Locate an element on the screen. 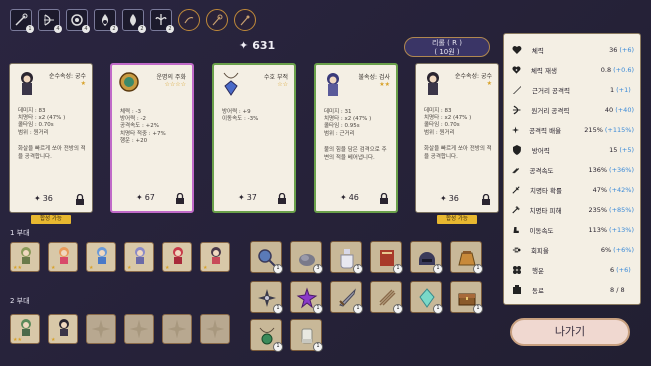 The image size is (651, 366). card-stats: 방어력 : +9 이동속도 : -3% is located at coordinates (240, 116).